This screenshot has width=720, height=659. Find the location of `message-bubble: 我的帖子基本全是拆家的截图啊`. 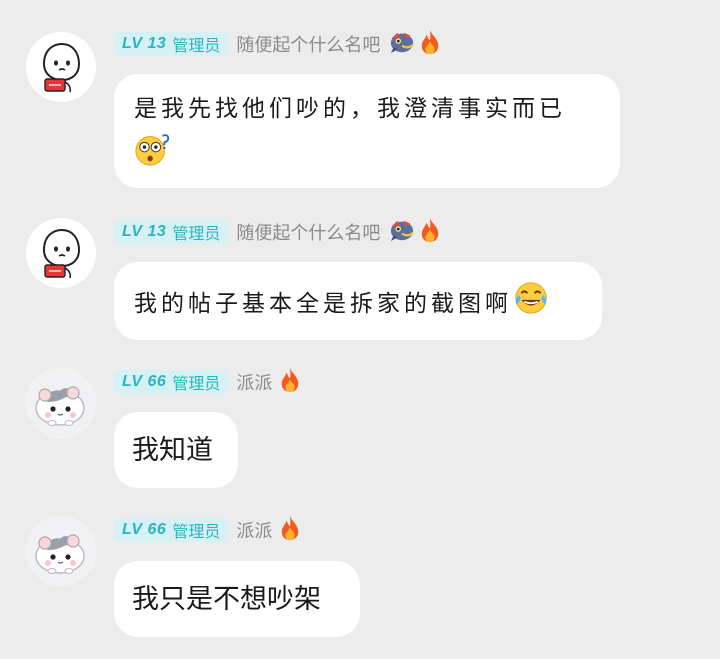

message-bubble: 我的帖子基本全是拆家的截图啊 is located at coordinates (358, 301).